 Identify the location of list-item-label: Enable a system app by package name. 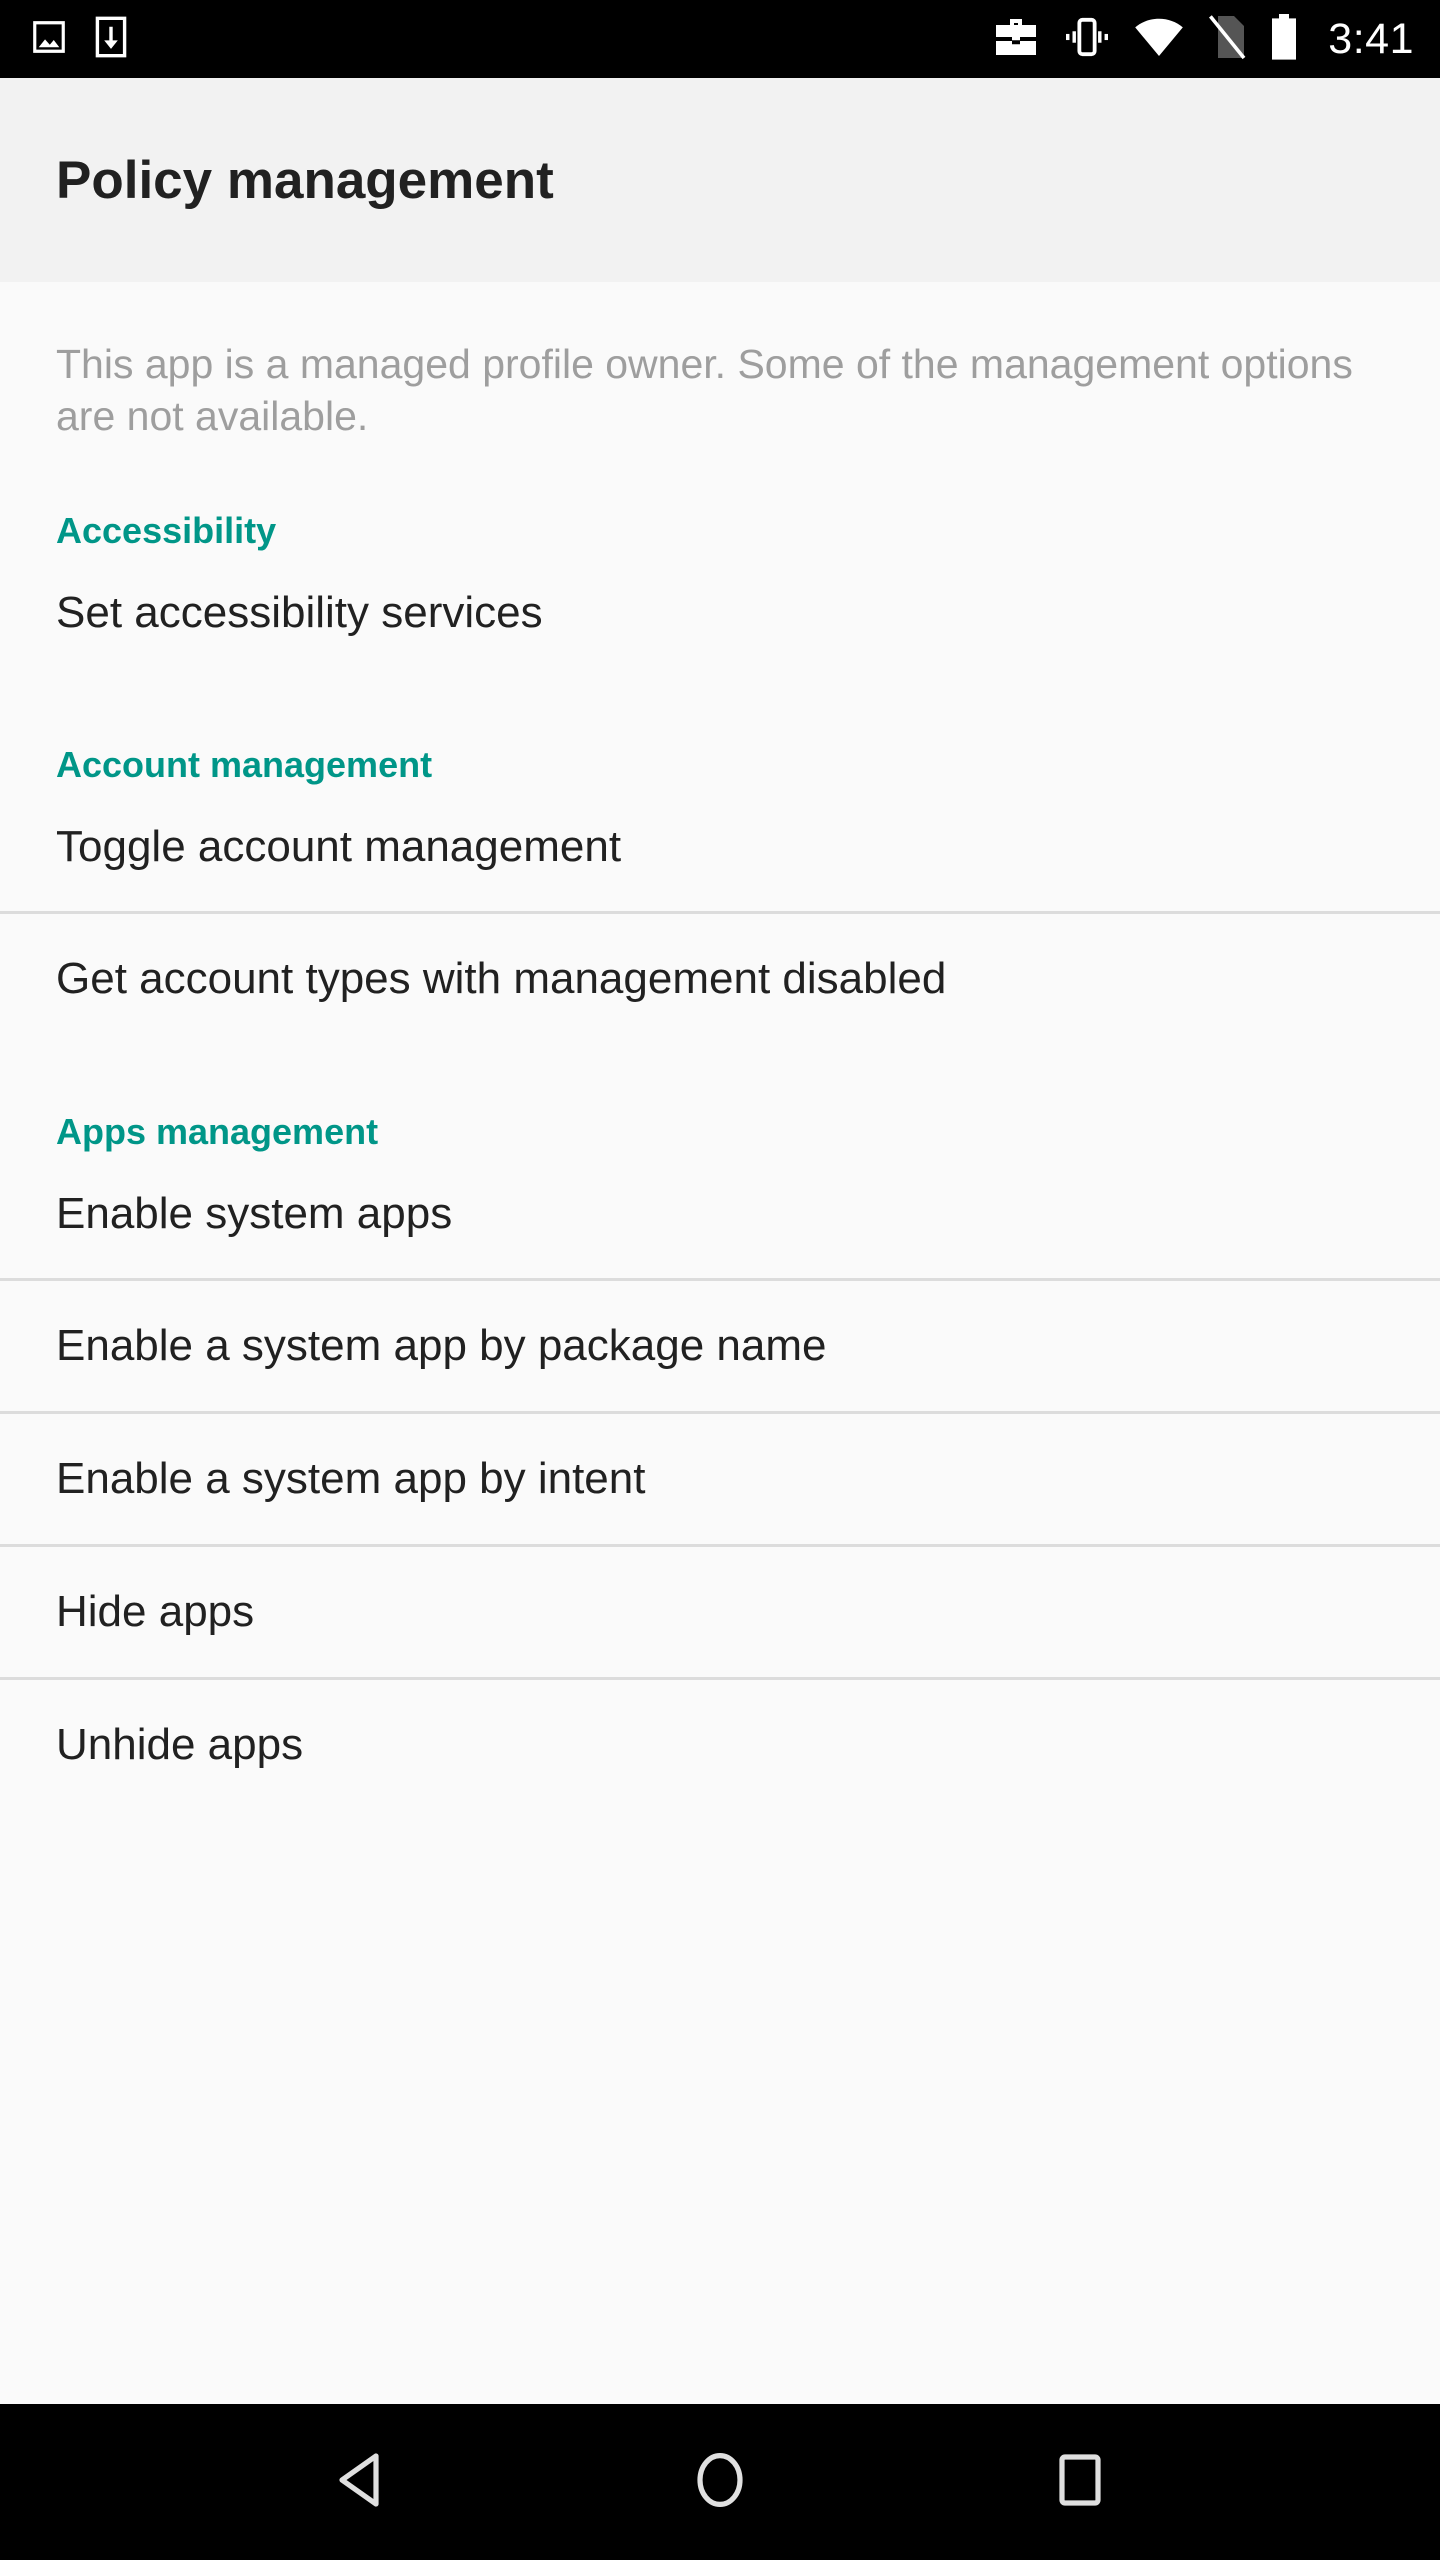
(441, 1345).